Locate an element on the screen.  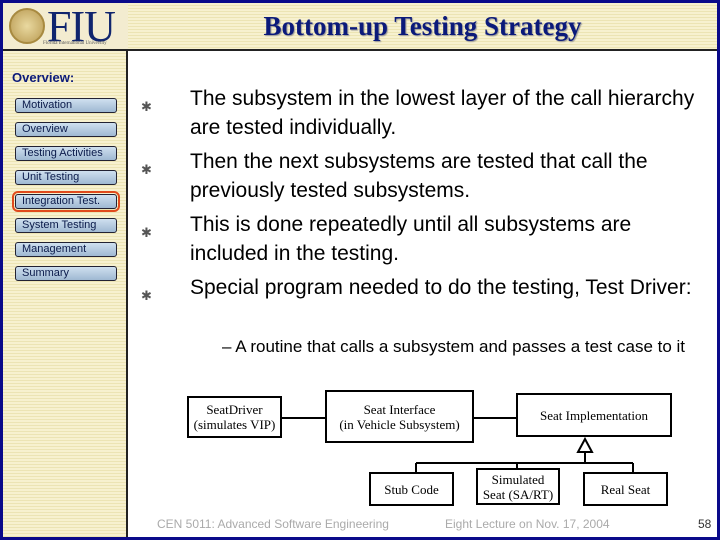
seat-implementation-box: Seat Implementation is located at coordinates (594, 415).